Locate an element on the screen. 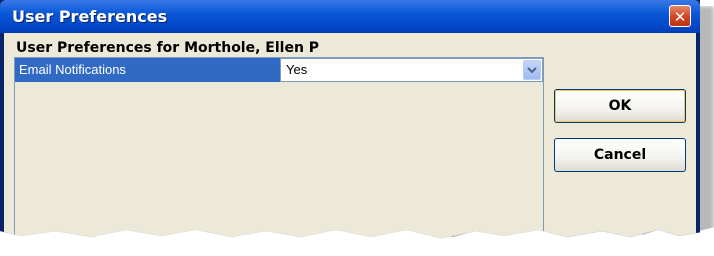 The width and height of the screenshot is (714, 256). window-title: User Preferences is located at coordinates (90, 16).